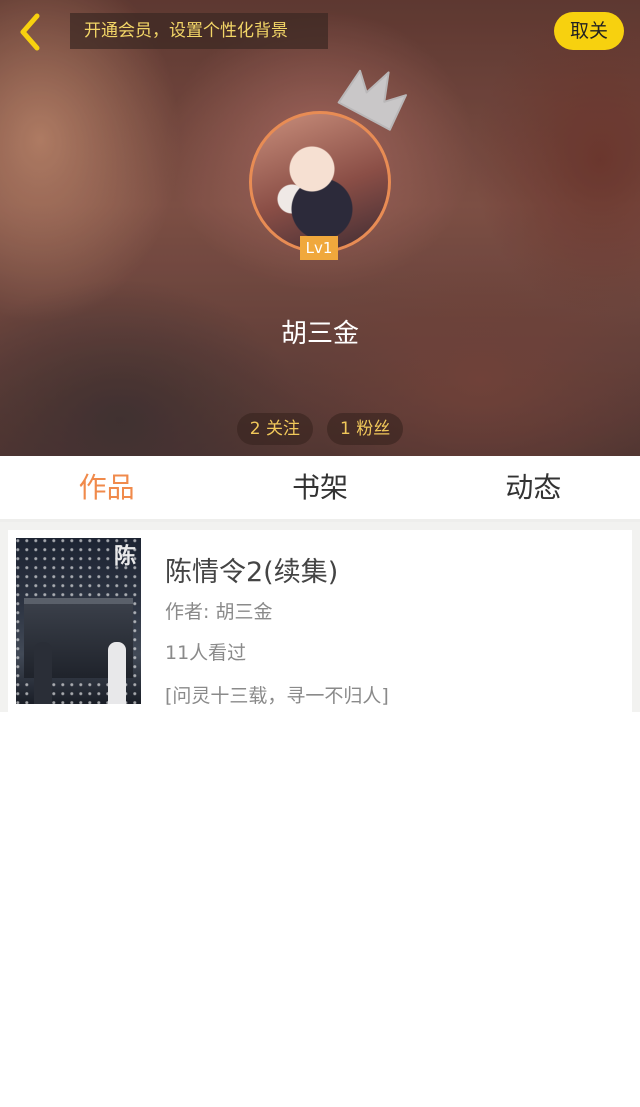 The image size is (640, 1107). Describe the element at coordinates (589, 31) in the screenshot. I see `unfollow-button: 取关` at that location.